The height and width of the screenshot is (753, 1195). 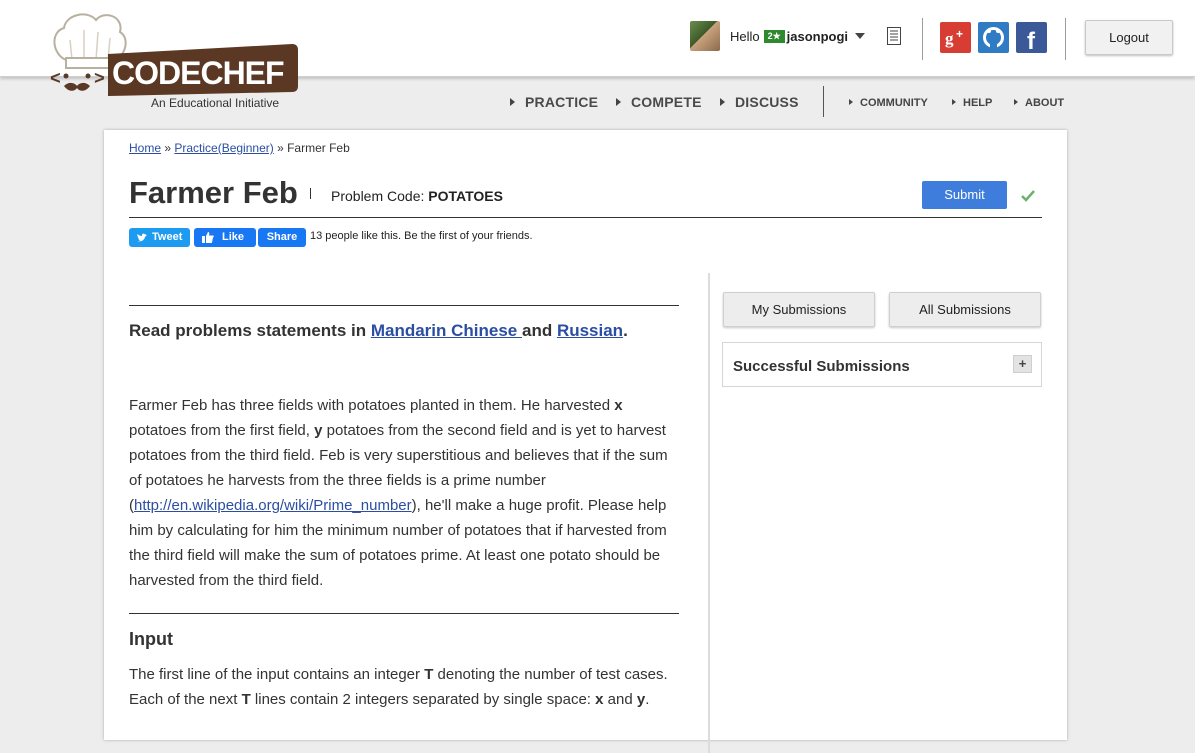 I want to click on statement-text: potatoes from the first field,, so click(x=222, y=430).